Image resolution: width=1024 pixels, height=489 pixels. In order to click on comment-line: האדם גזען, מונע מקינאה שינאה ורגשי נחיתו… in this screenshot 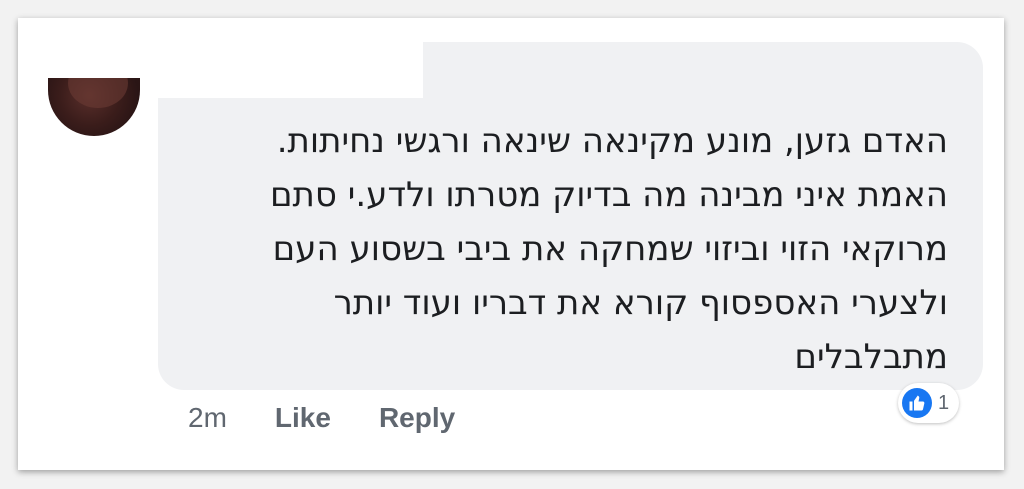, I will do `click(612, 141)`.